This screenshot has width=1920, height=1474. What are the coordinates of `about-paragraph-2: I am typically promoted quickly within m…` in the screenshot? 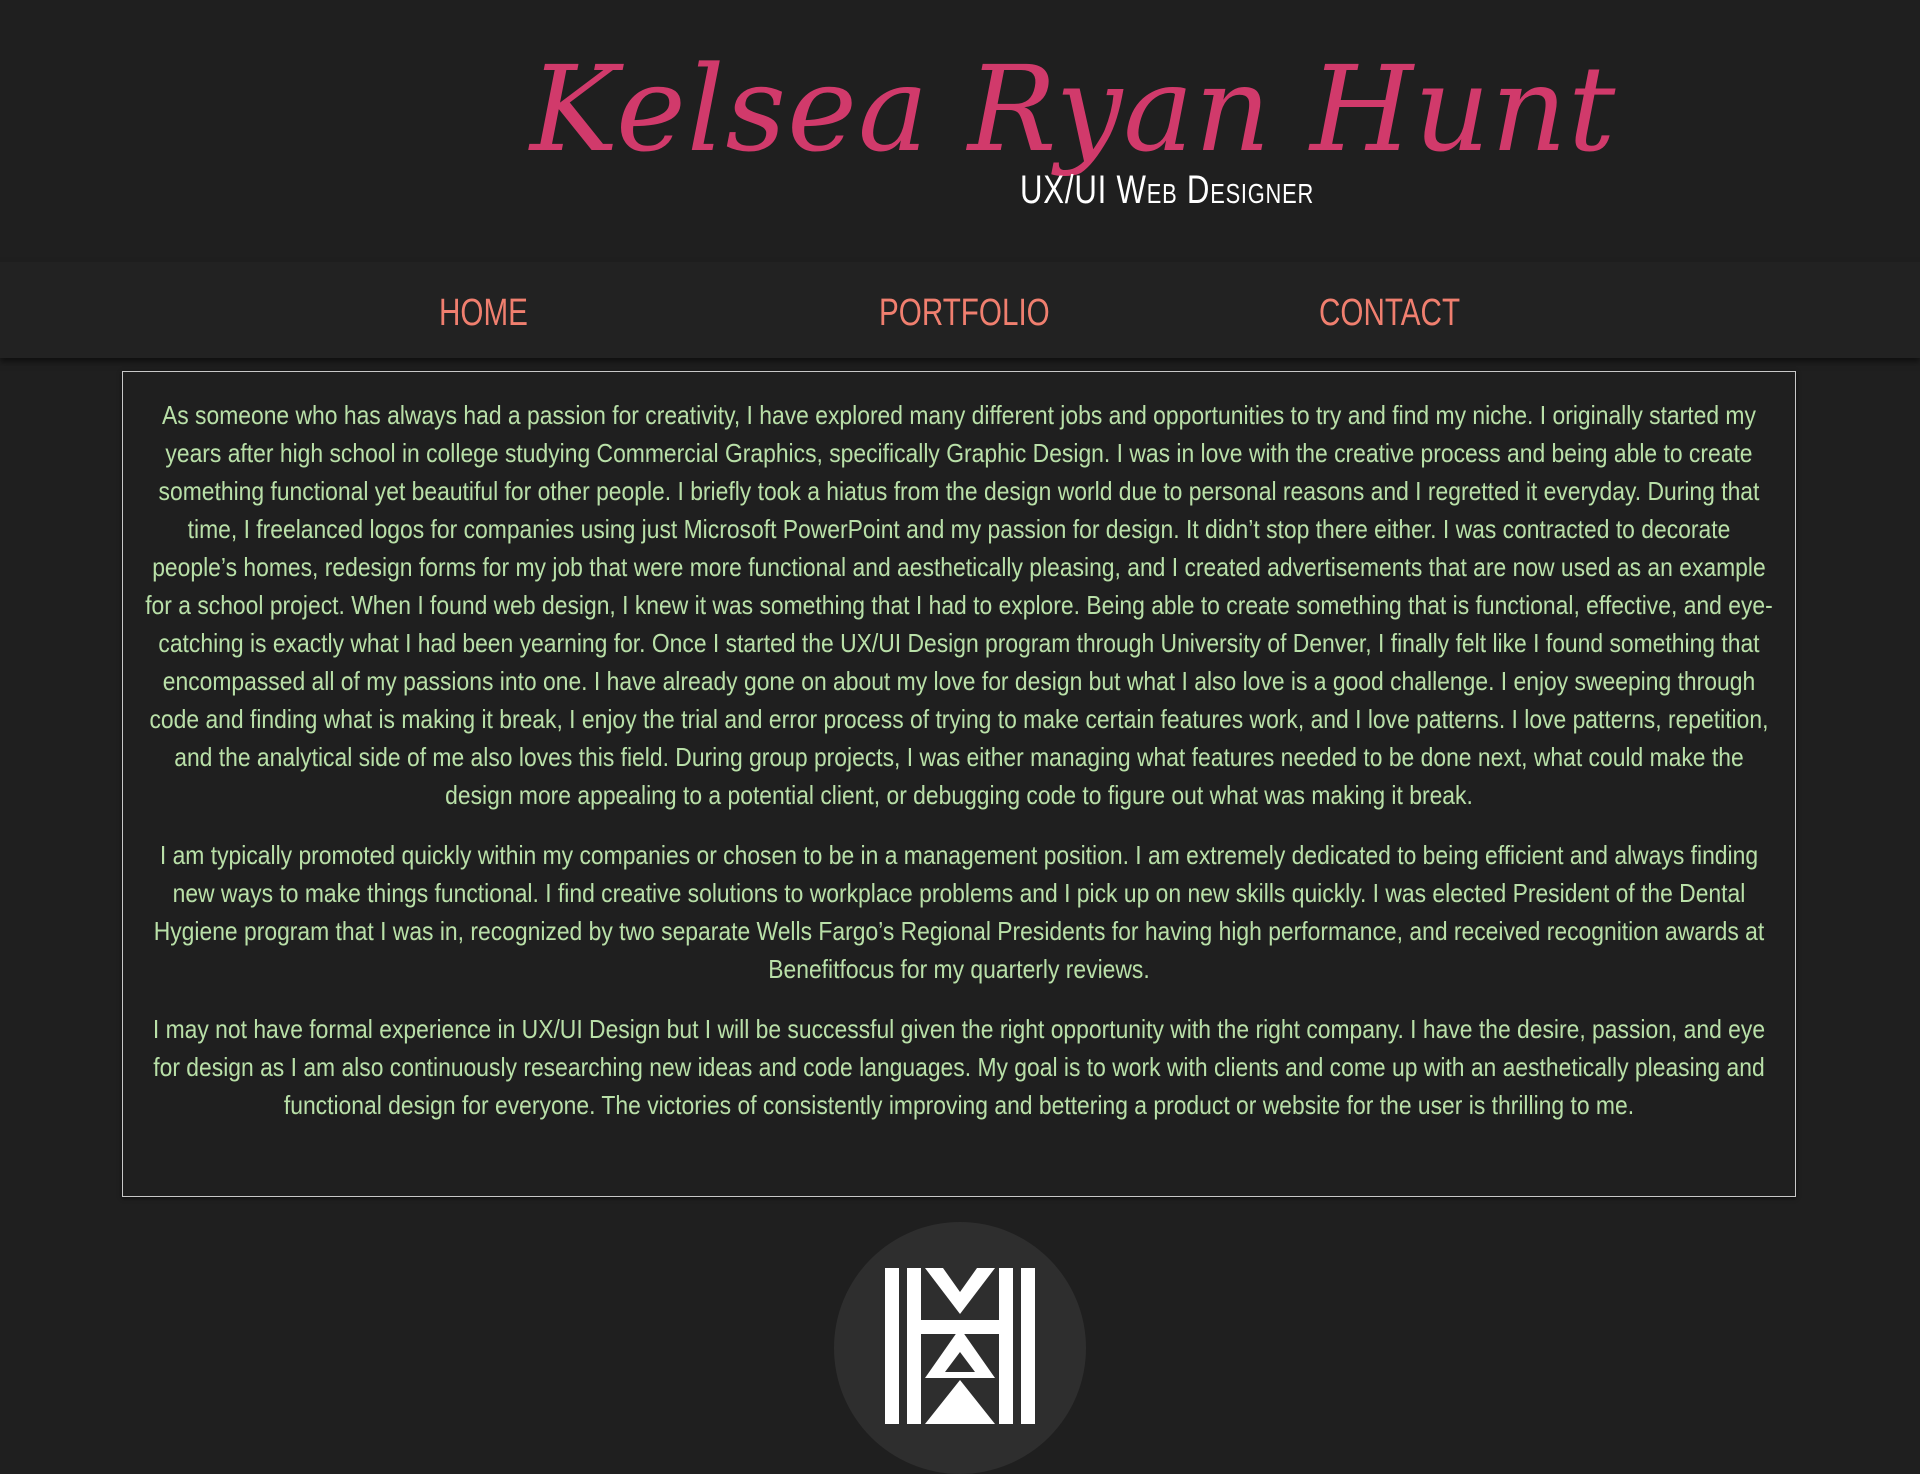 It's located at (959, 912).